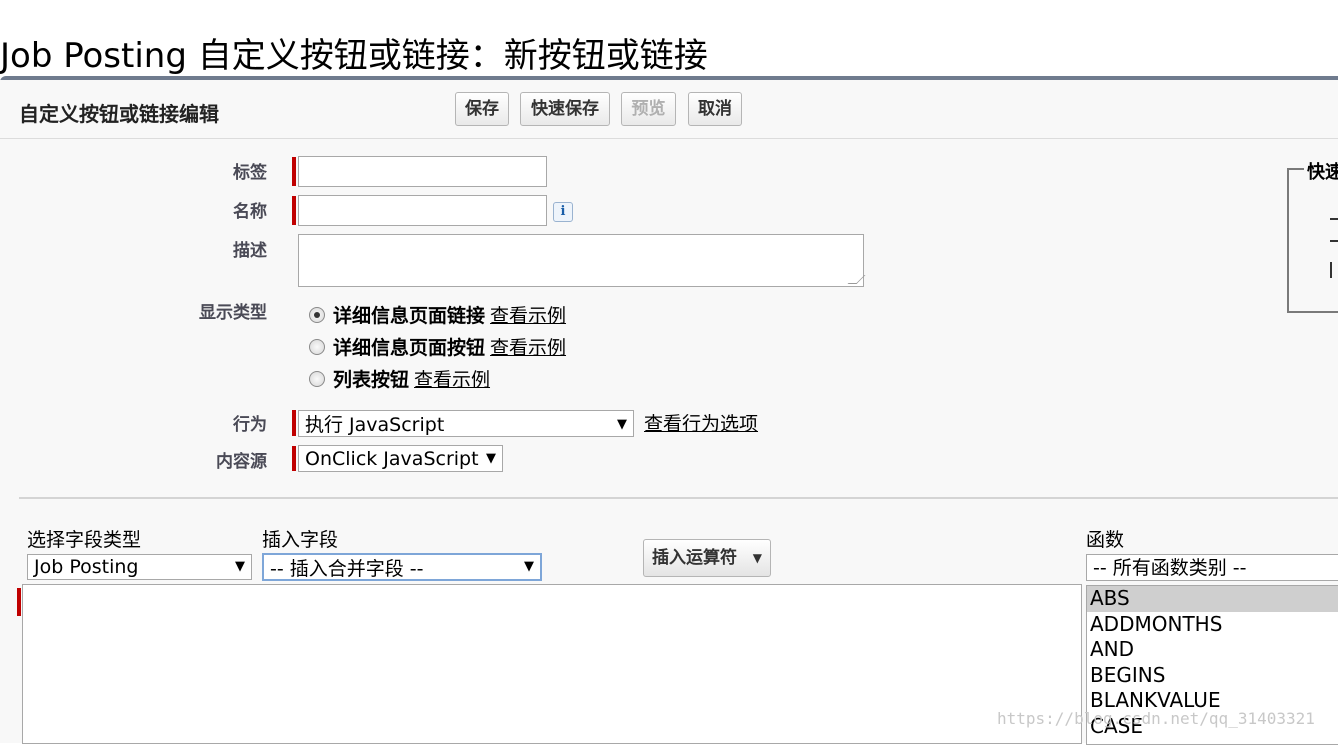 Image resolution: width=1338 pixels, height=745 pixels. What do you see at coordinates (250, 173) in the screenshot?
I see `label-field-label: 标签` at bounding box center [250, 173].